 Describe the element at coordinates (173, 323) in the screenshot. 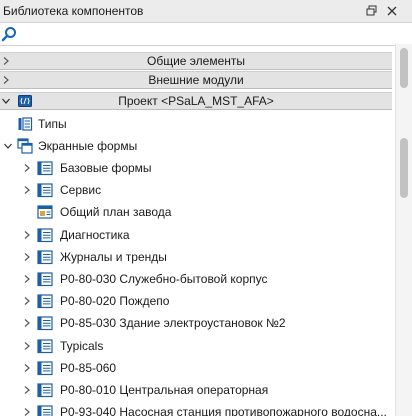

I see `tree-item-label: Р0-85-030 Здание электроустановок №2` at that location.